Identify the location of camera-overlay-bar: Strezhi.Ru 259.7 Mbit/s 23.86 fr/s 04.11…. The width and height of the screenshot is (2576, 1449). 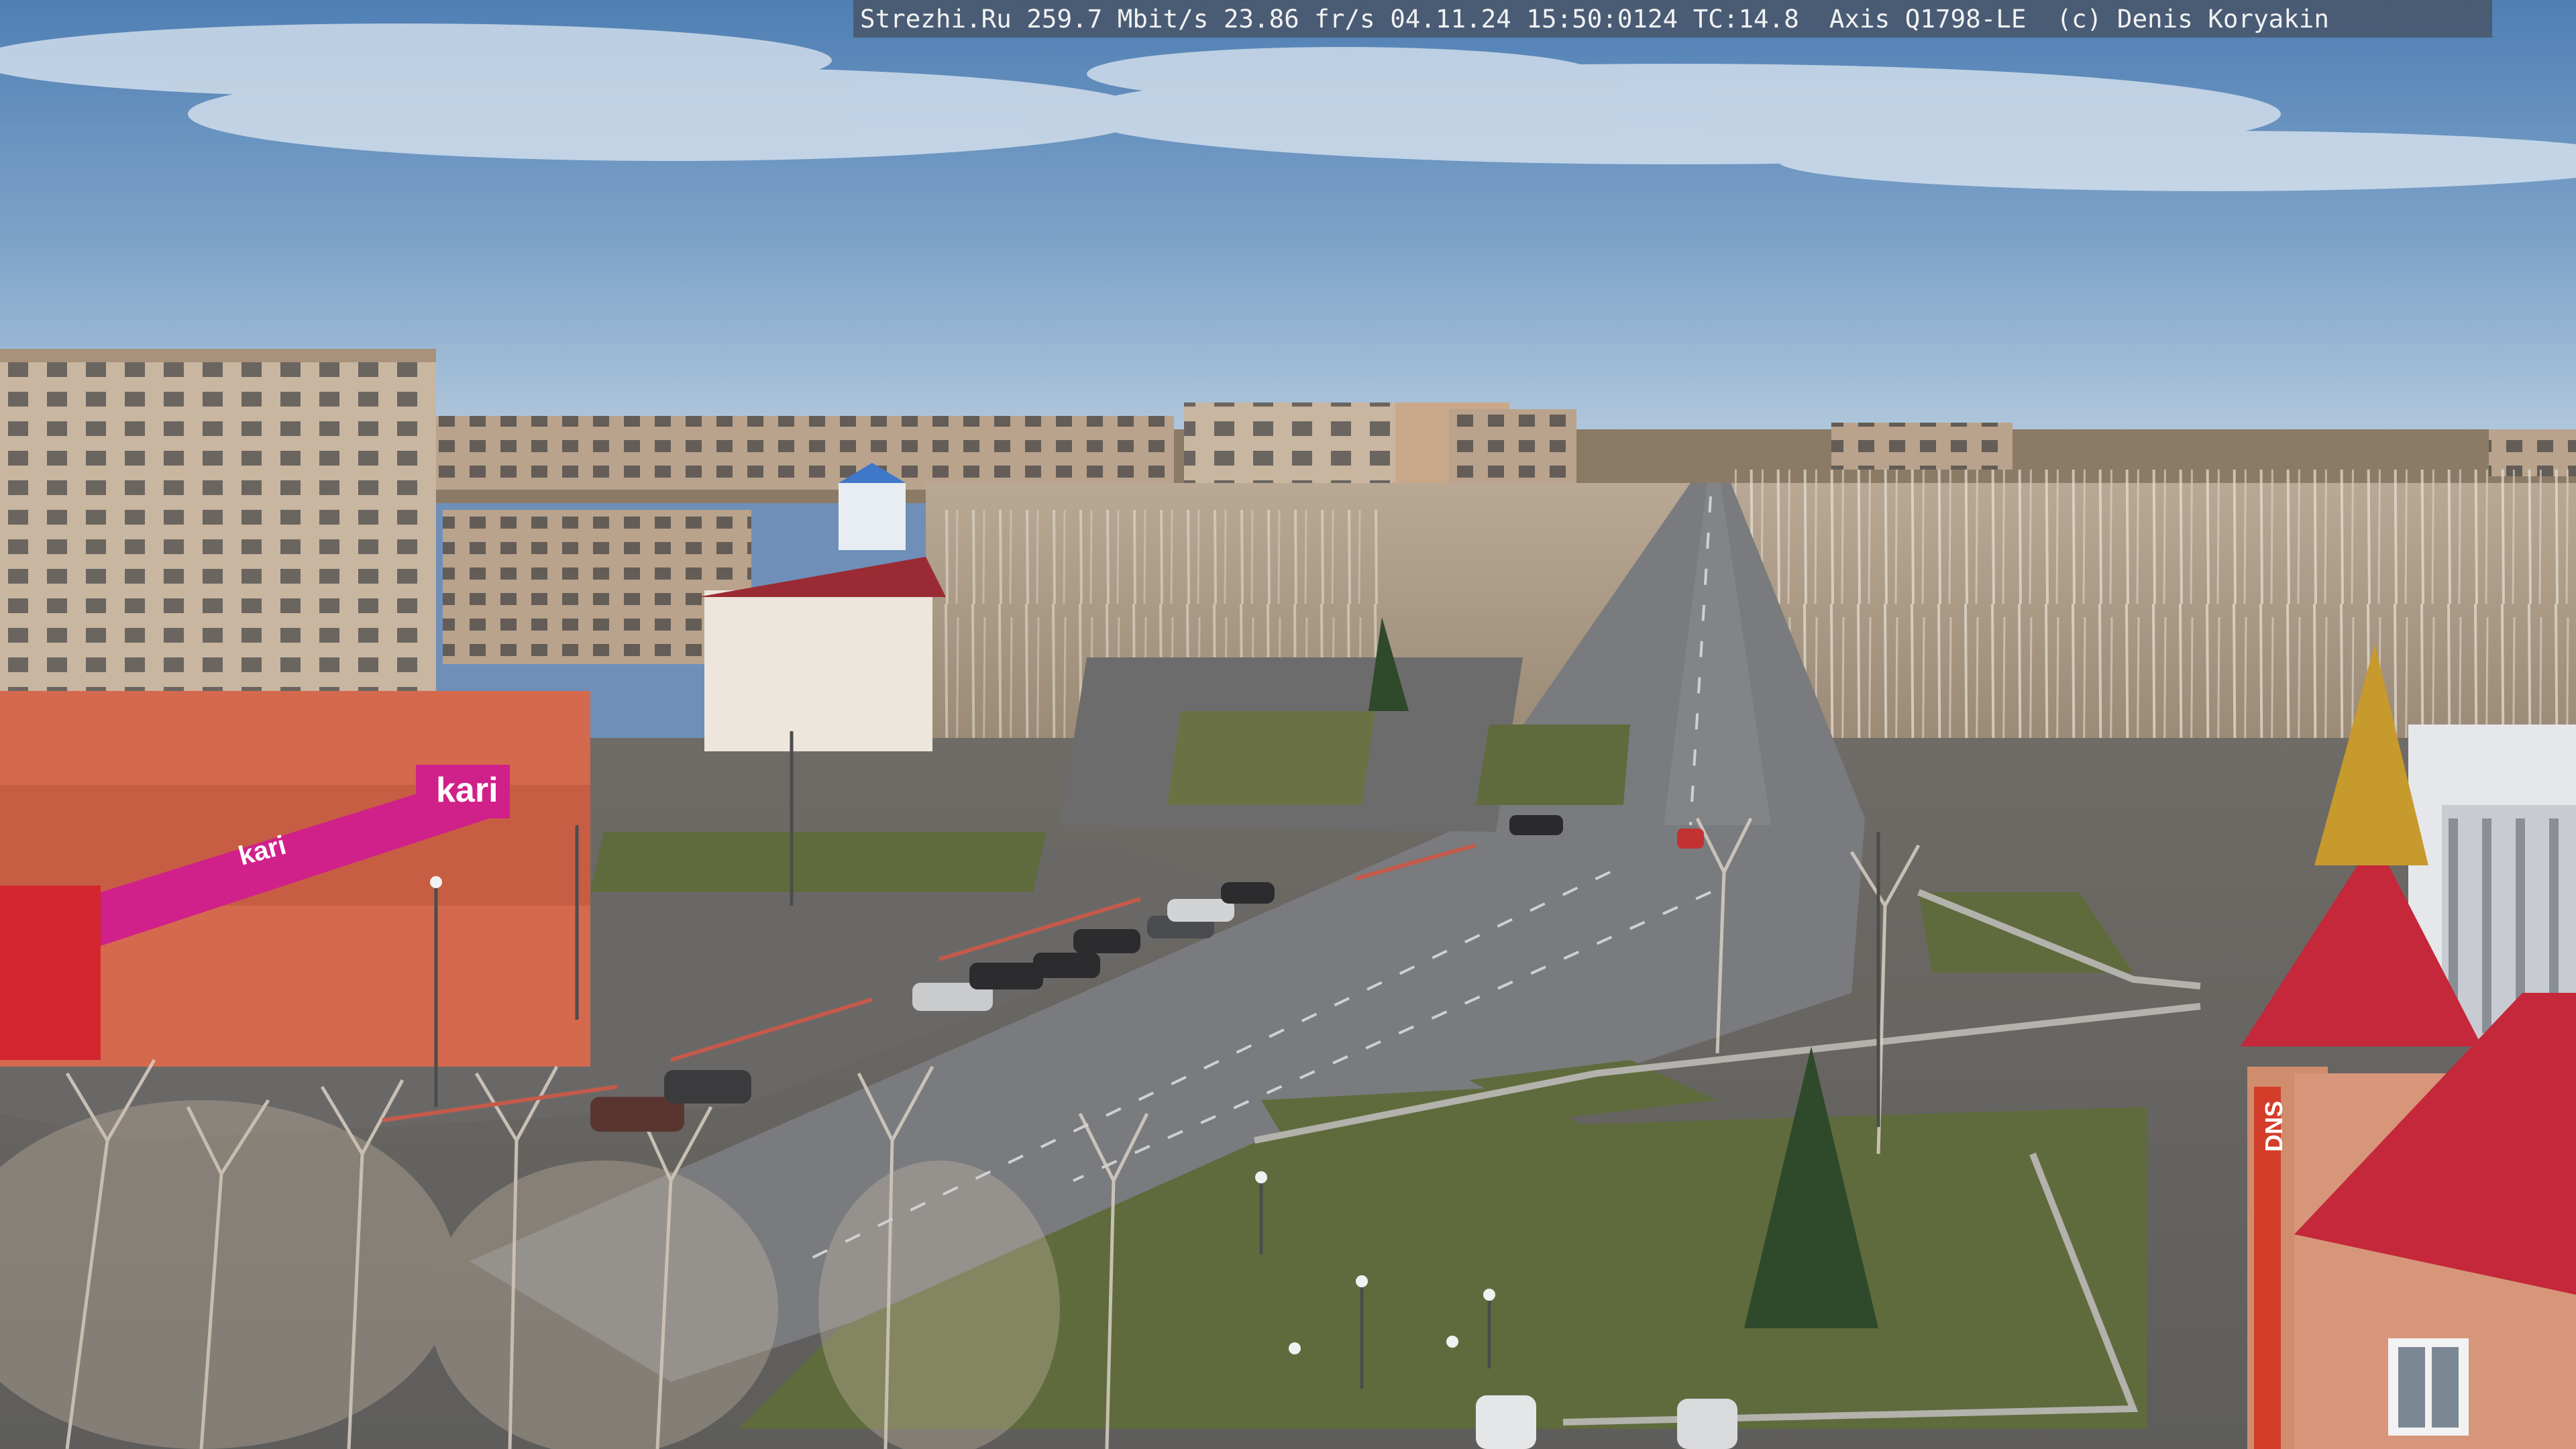
(1672, 19).